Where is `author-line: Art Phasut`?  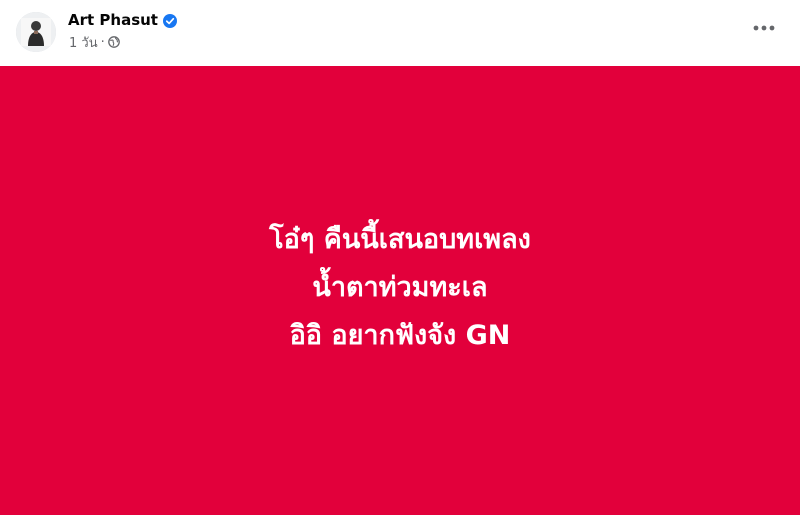 author-line: Art Phasut is located at coordinates (122, 20).